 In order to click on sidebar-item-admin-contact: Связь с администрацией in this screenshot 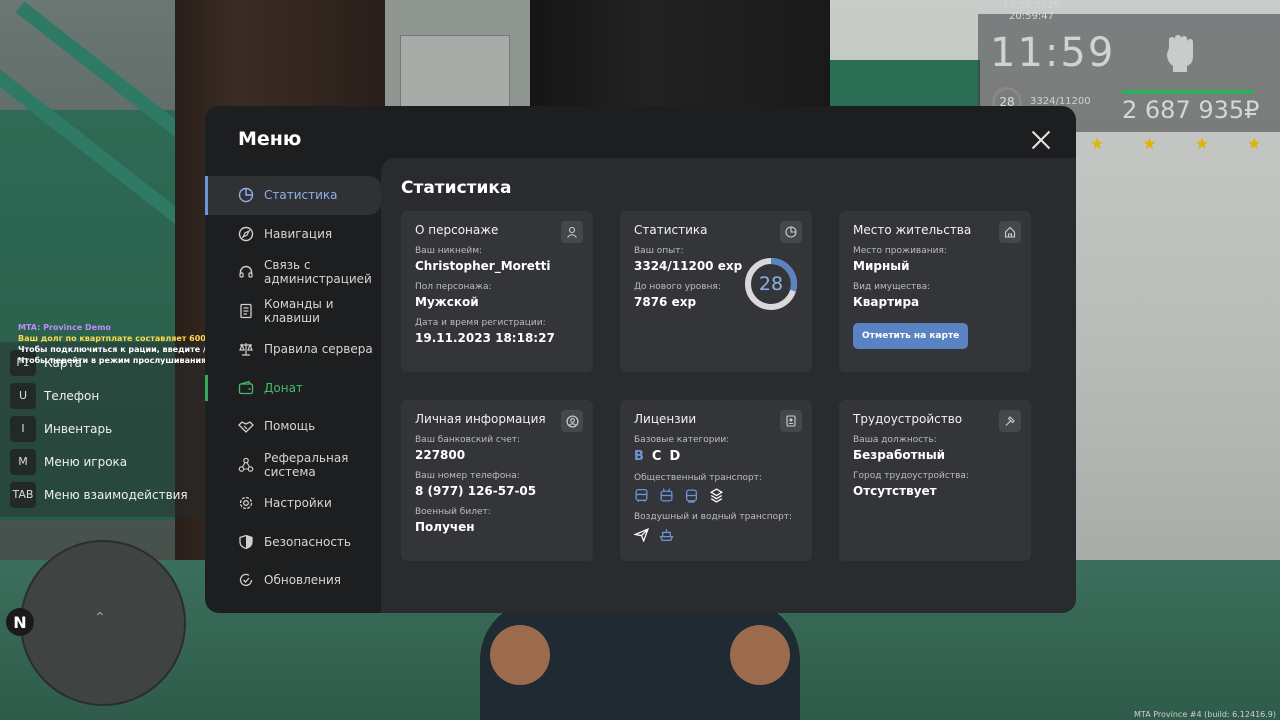, I will do `click(293, 272)`.